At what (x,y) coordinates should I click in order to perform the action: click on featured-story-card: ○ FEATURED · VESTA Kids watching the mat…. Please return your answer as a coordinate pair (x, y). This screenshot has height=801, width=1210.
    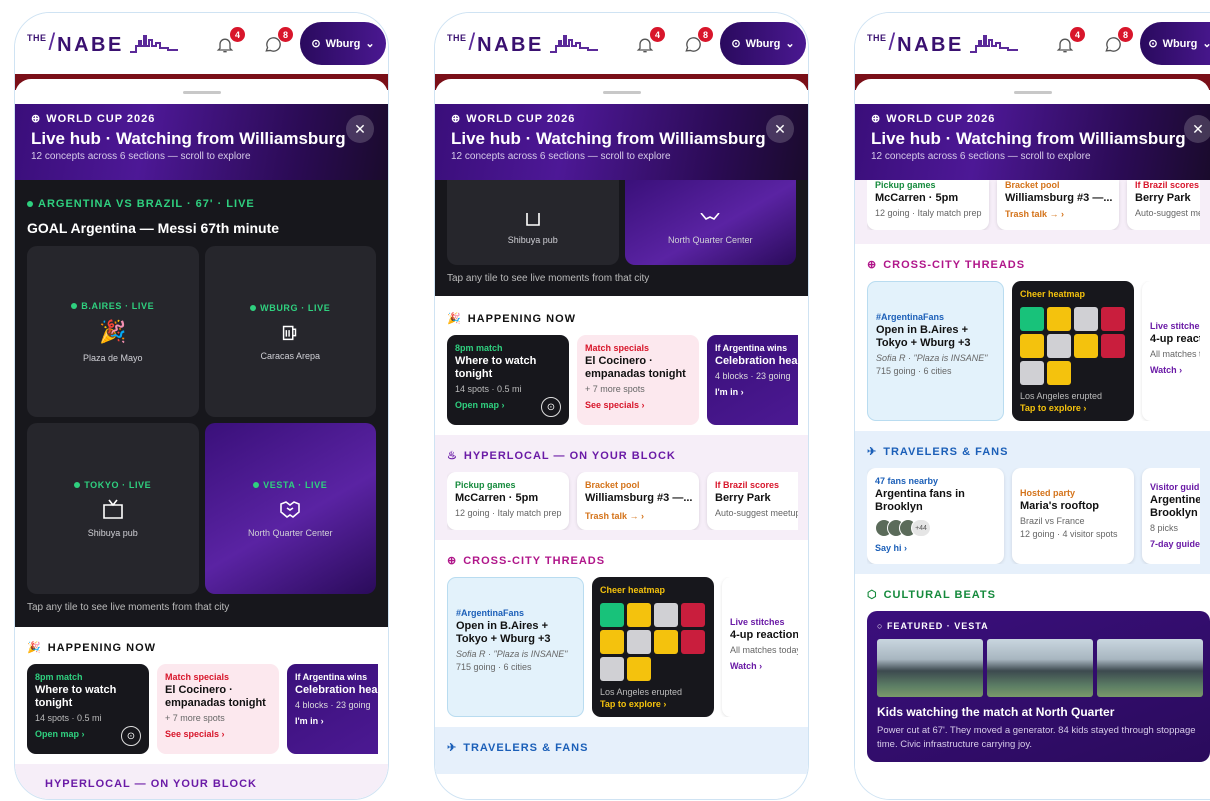
    Looking at the image, I should click on (1038, 686).